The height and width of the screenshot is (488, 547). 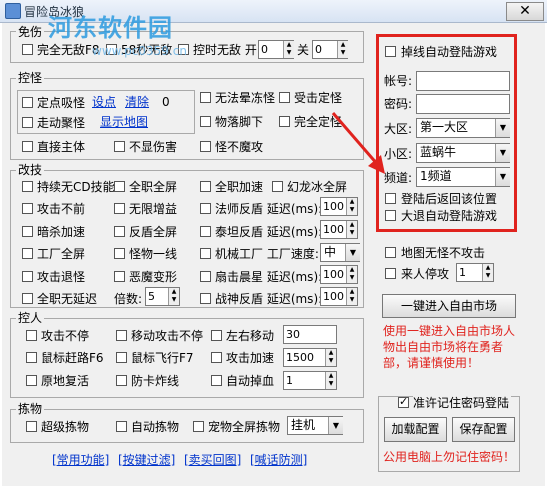 I want to click on skill-assassin-speed-checkbox, so click(x=27, y=231).